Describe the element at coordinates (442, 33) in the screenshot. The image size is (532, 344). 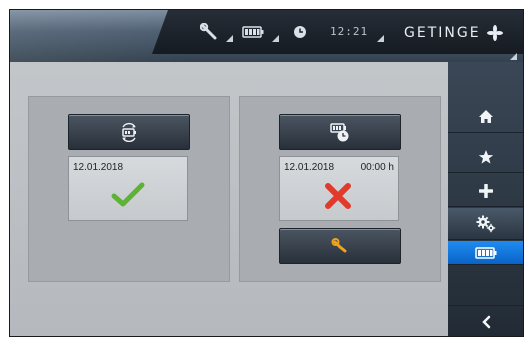
I see `brand-name: GETINGE` at that location.